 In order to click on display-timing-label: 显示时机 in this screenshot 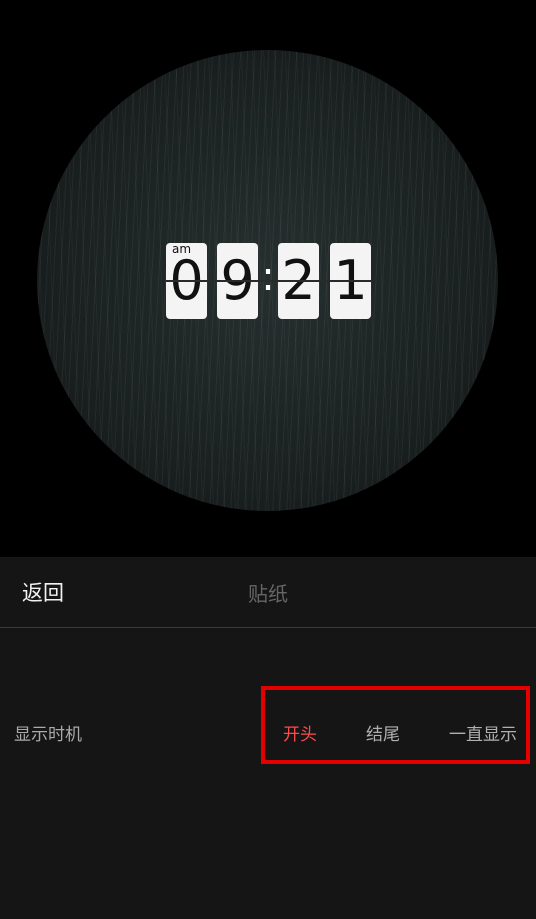, I will do `click(48, 735)`.